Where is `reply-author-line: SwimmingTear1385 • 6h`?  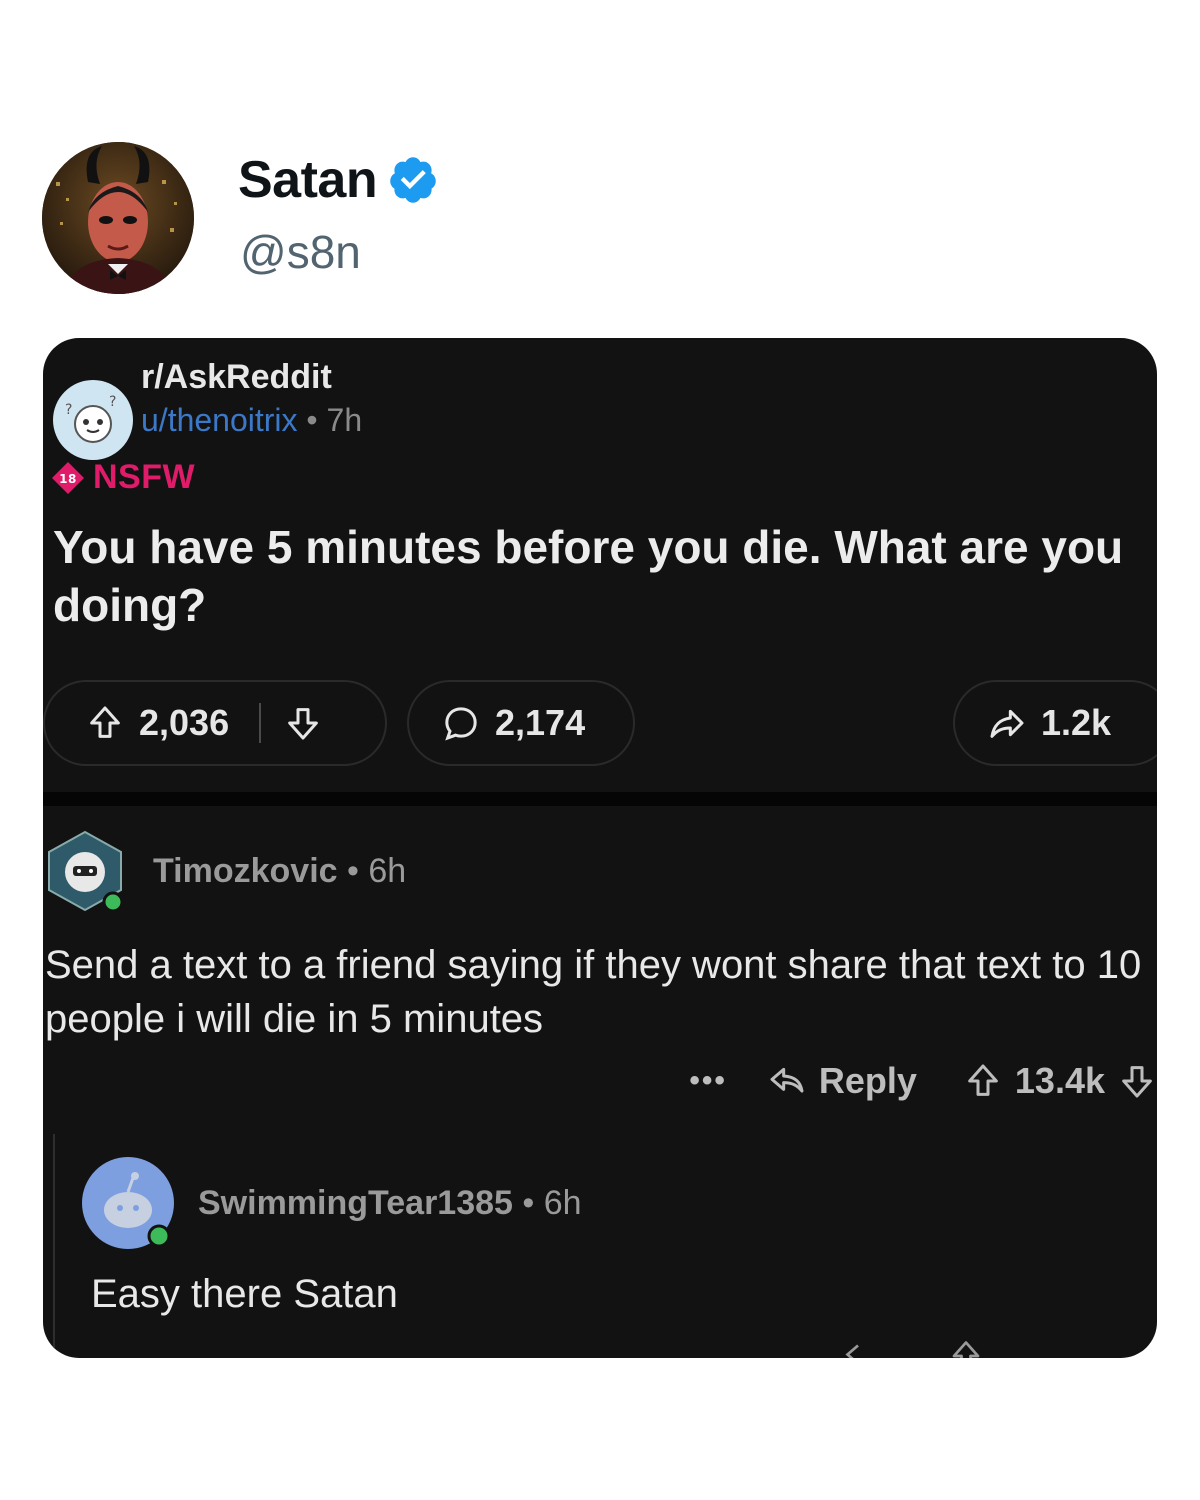 reply-author-line: SwimmingTear1385 • 6h is located at coordinates (390, 1203).